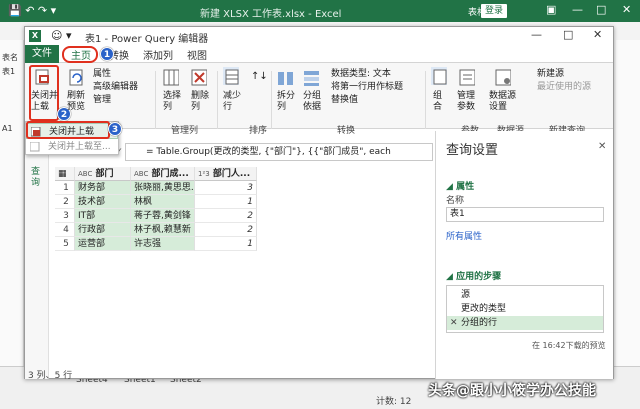  I want to click on replace-values-button: 替换值, so click(344, 100).